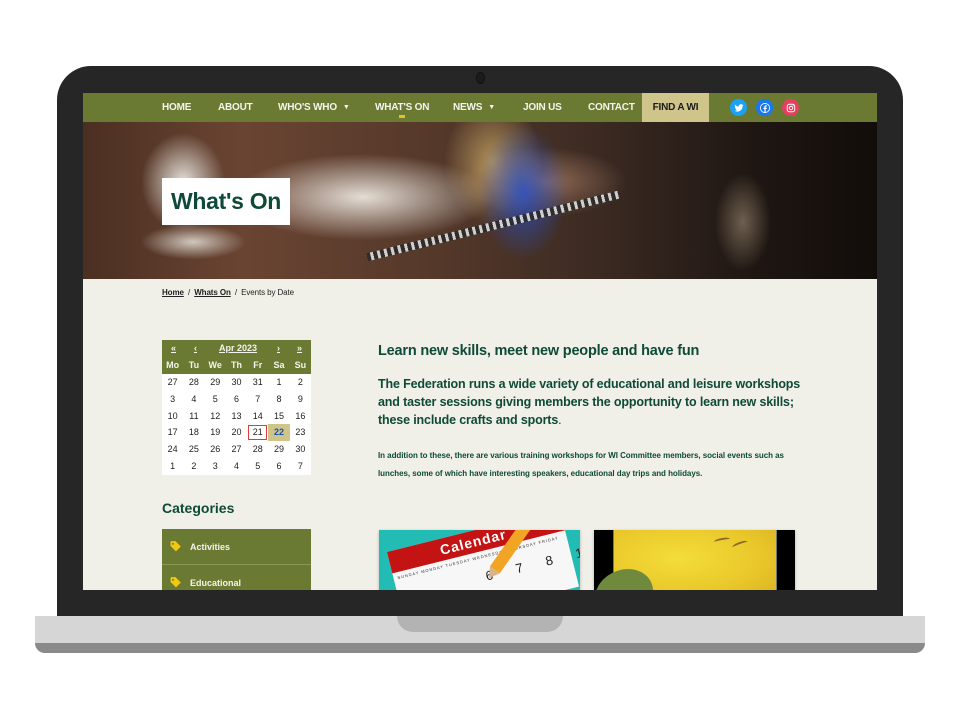 The image size is (960, 720). I want to click on prev-month-button: ‹, so click(195, 348).